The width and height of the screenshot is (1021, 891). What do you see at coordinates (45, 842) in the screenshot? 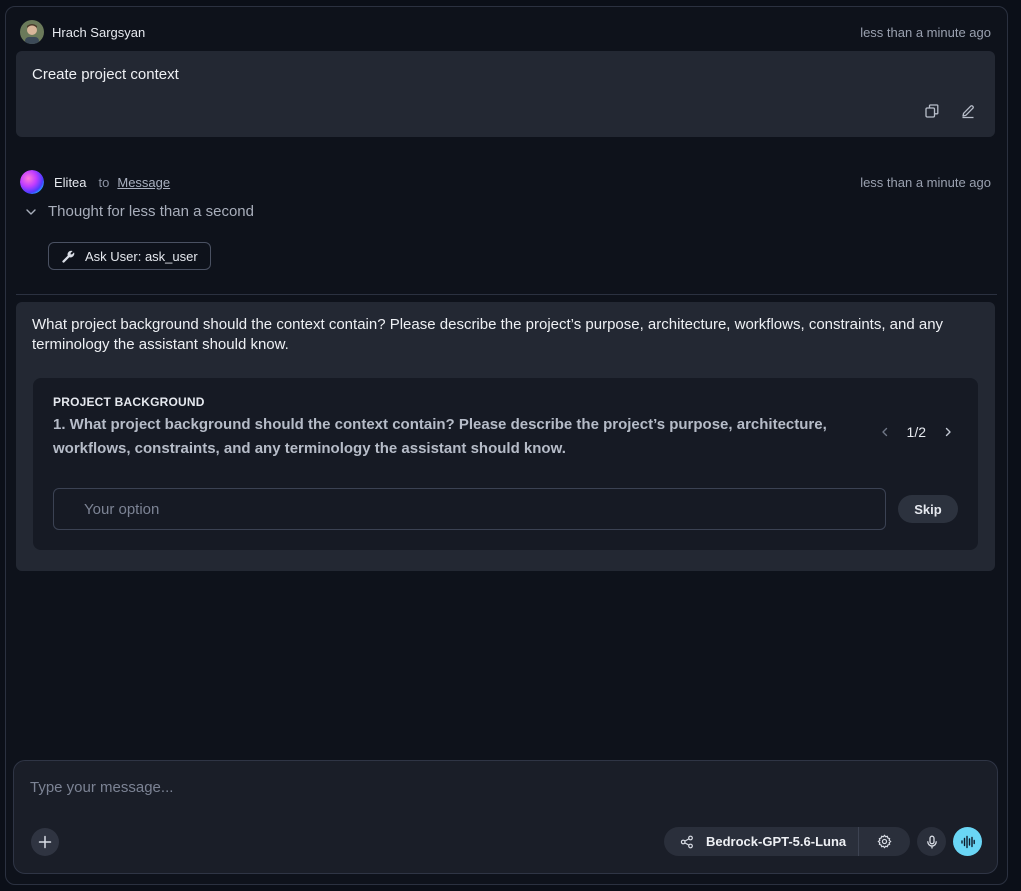
I see `plus-icon` at bounding box center [45, 842].